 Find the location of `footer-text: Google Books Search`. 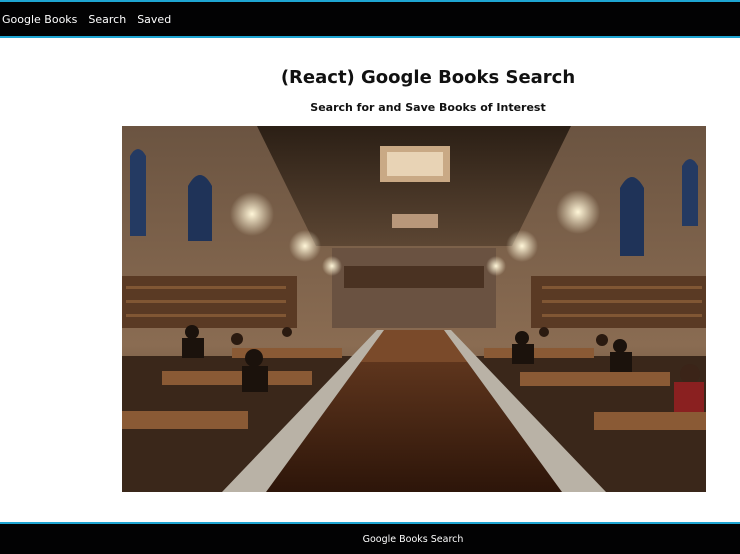

footer-text: Google Books Search is located at coordinates (413, 539).